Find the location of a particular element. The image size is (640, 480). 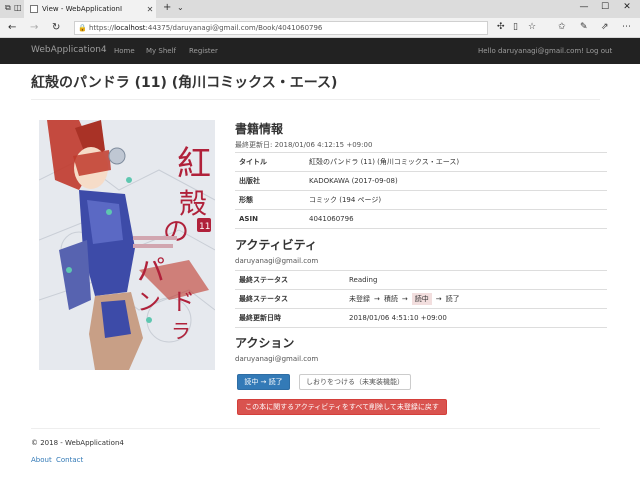

book-info-updated: 最終更新日: 2018/01/06 4:12:15 +09:00 is located at coordinates (304, 145).